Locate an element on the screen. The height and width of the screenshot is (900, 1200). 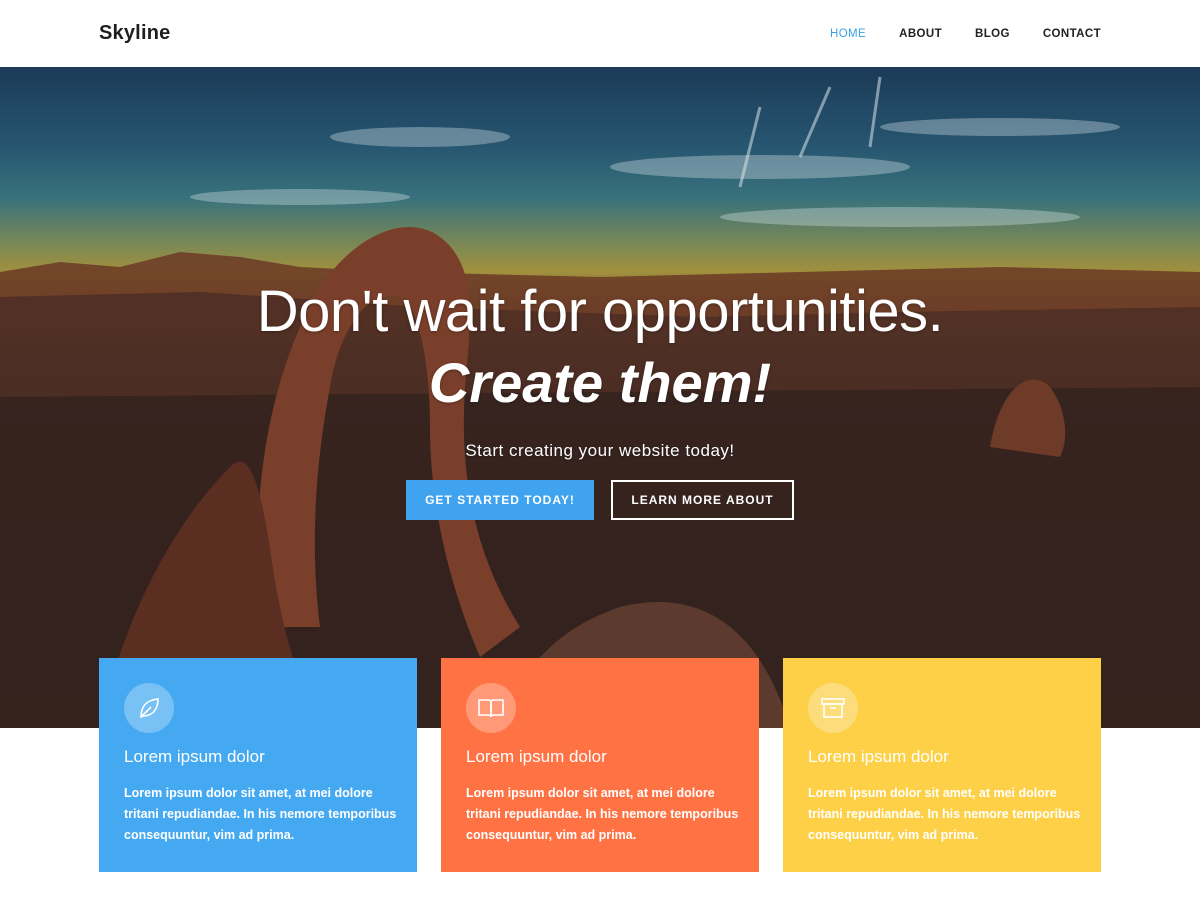
main-nav: HOME ABOUT BLOG CONTACT is located at coordinates (949, 33).